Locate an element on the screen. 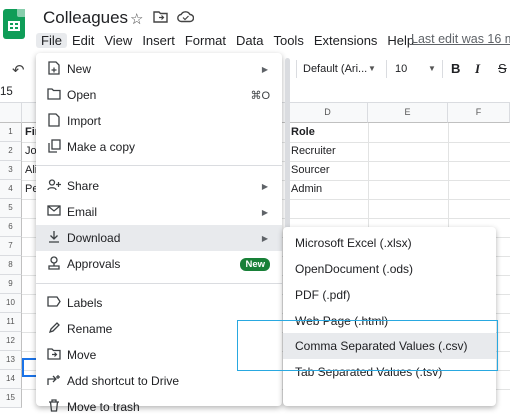 This screenshot has height=420, width=510. file-menu-item-make-copy: Make a copy is located at coordinates (159, 147).